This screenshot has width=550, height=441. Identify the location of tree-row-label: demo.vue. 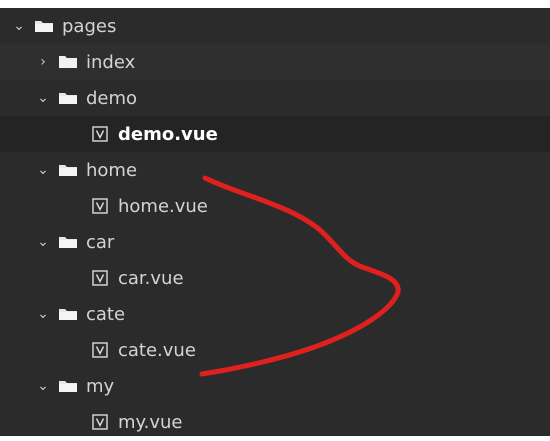
(168, 134).